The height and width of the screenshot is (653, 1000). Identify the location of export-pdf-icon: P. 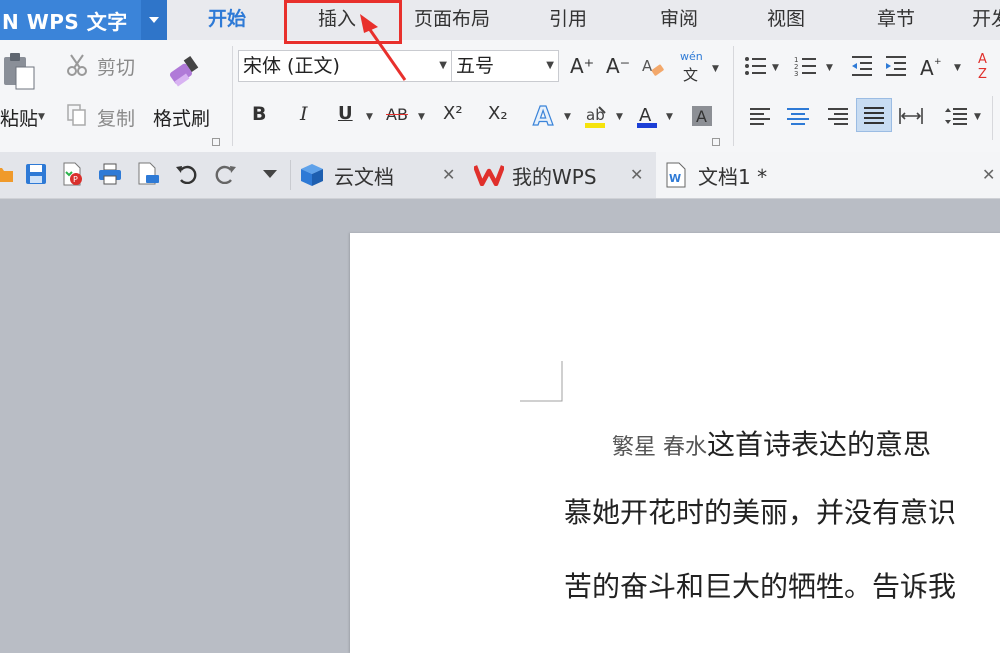
(72, 174).